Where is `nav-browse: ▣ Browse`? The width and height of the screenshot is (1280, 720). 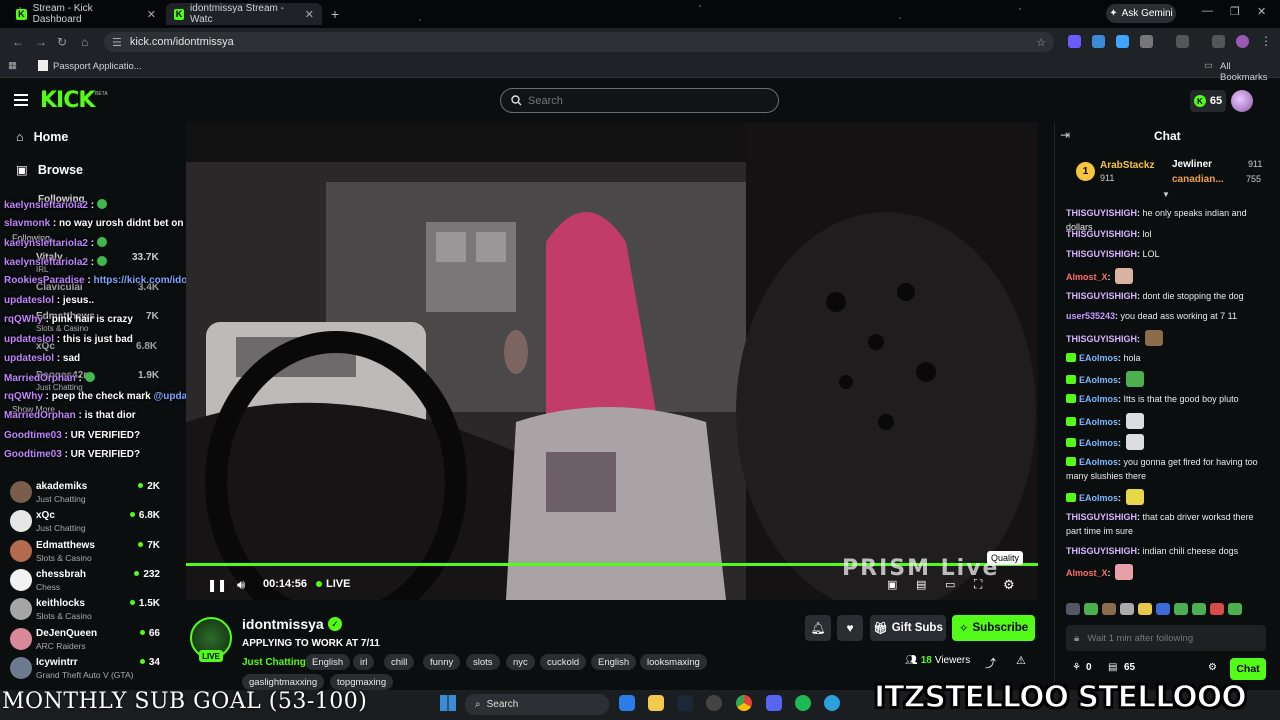
nav-browse: ▣ Browse is located at coordinates (49, 170).